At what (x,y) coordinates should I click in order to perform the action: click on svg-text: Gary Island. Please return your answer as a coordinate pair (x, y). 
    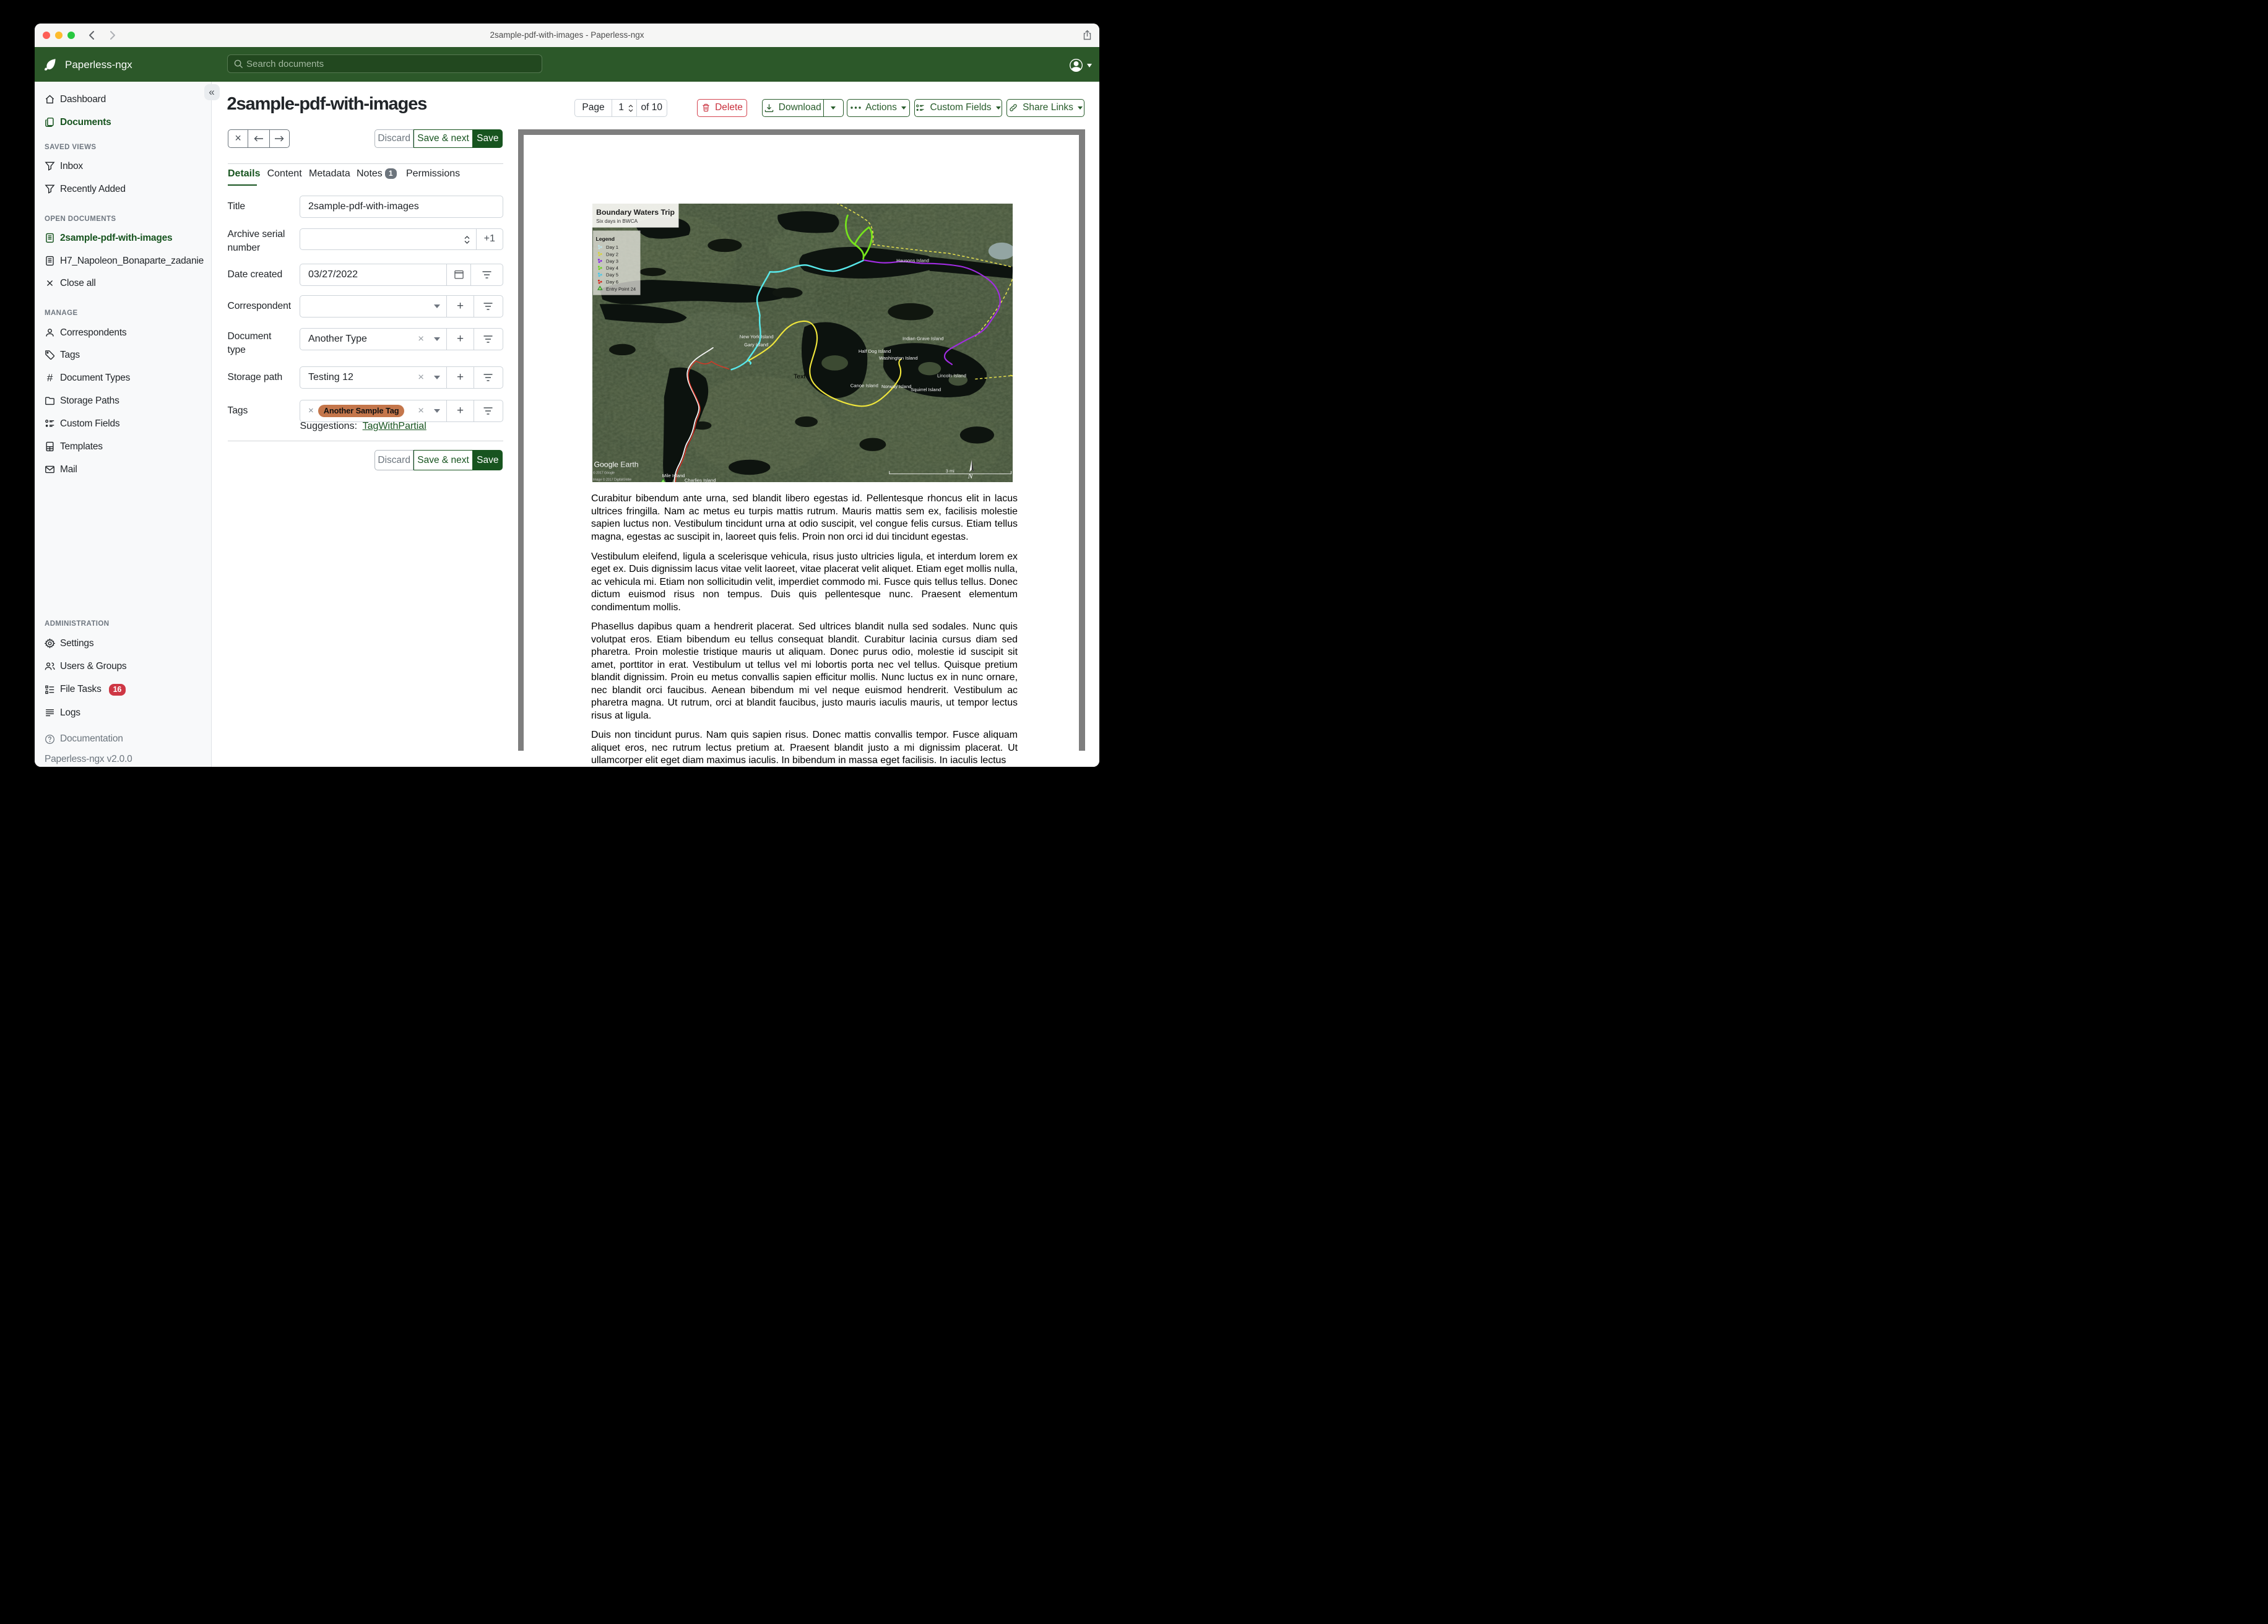
    Looking at the image, I should click on (756, 344).